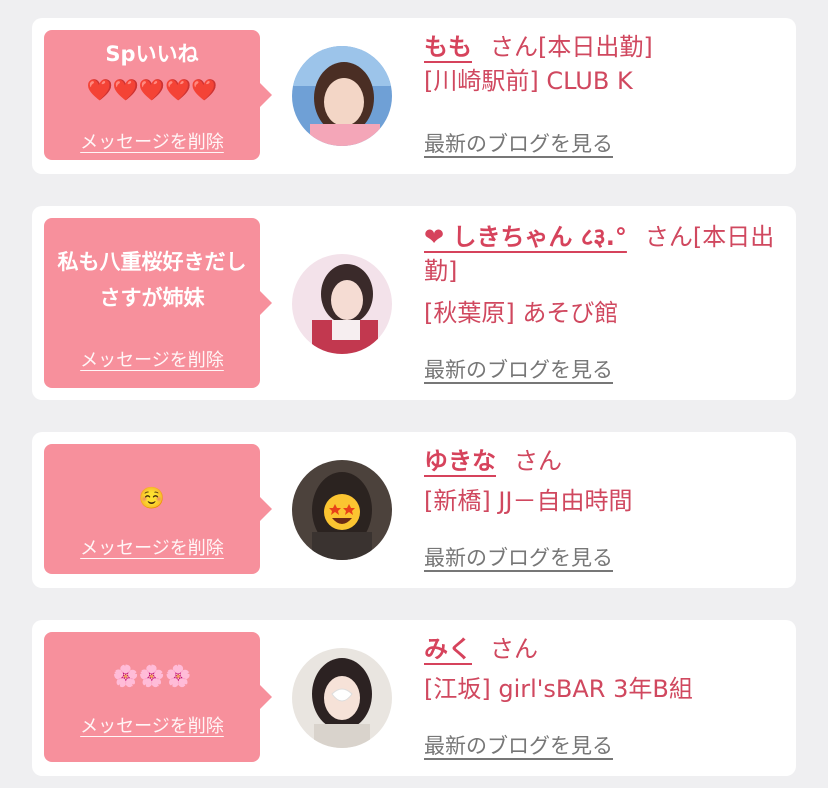 The width and height of the screenshot is (828, 788). I want to click on message-bubble: 🌸🌸🌸 メッセージを削除, so click(158, 697).